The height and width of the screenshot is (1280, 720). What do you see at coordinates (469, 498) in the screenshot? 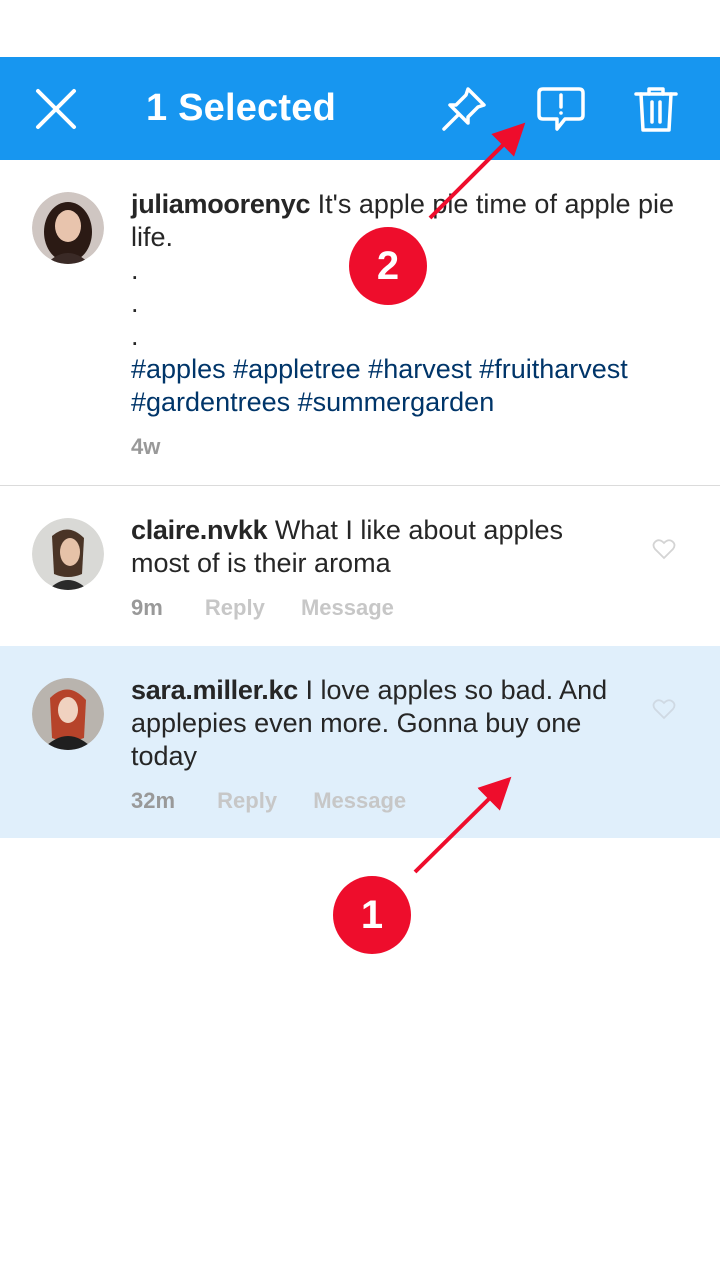
I see `annotation-arrows` at bounding box center [469, 498].